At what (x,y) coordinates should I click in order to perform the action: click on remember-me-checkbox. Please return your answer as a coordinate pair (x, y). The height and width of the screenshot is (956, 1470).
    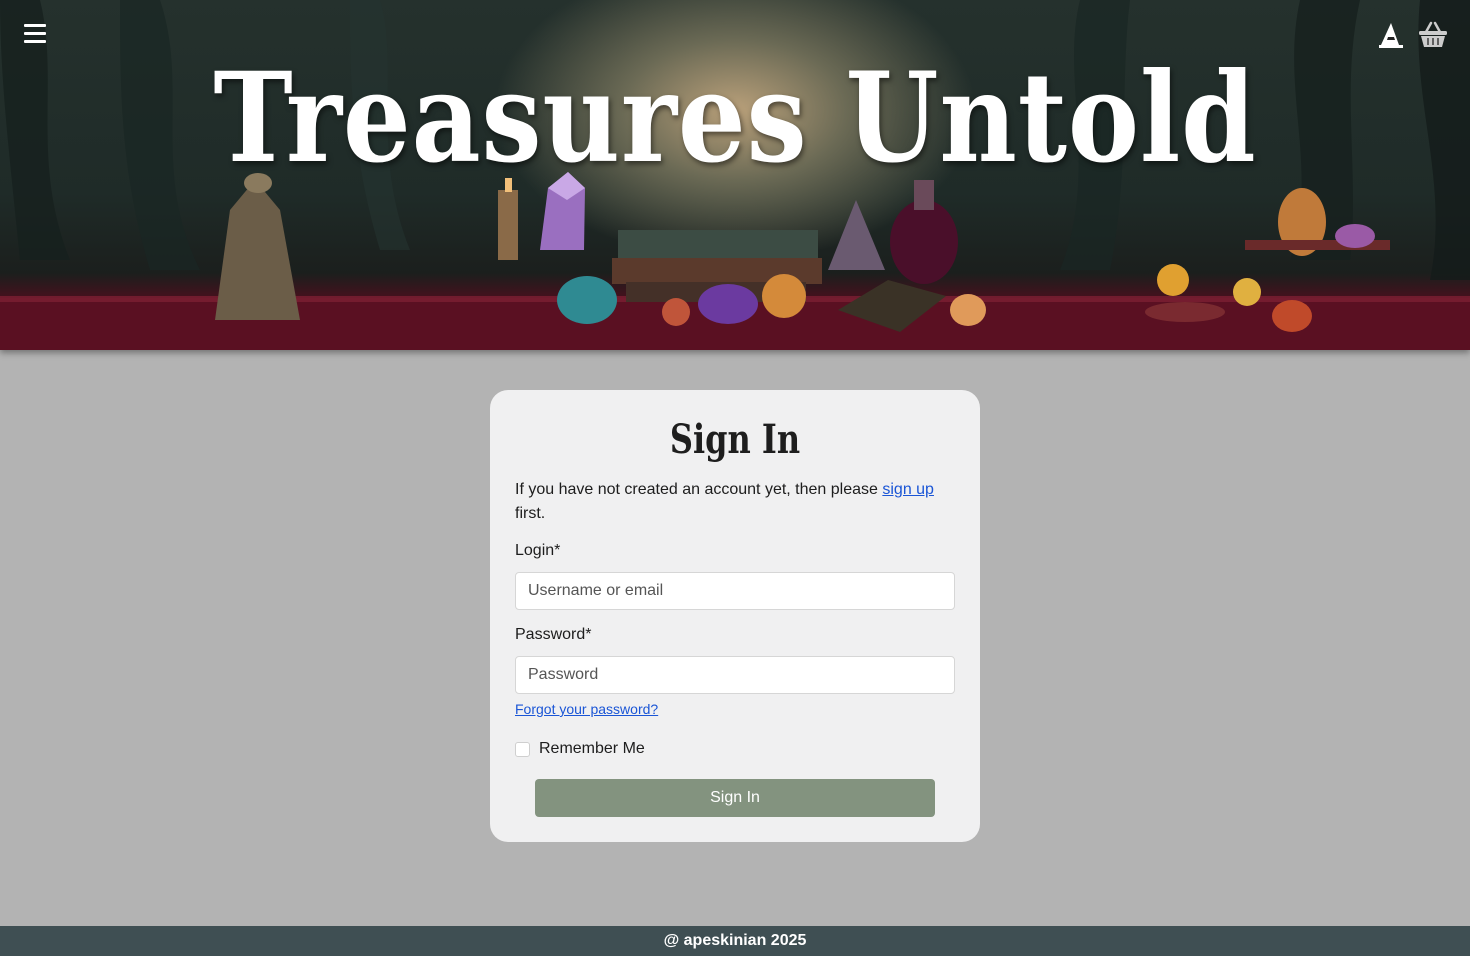
    Looking at the image, I should click on (522, 749).